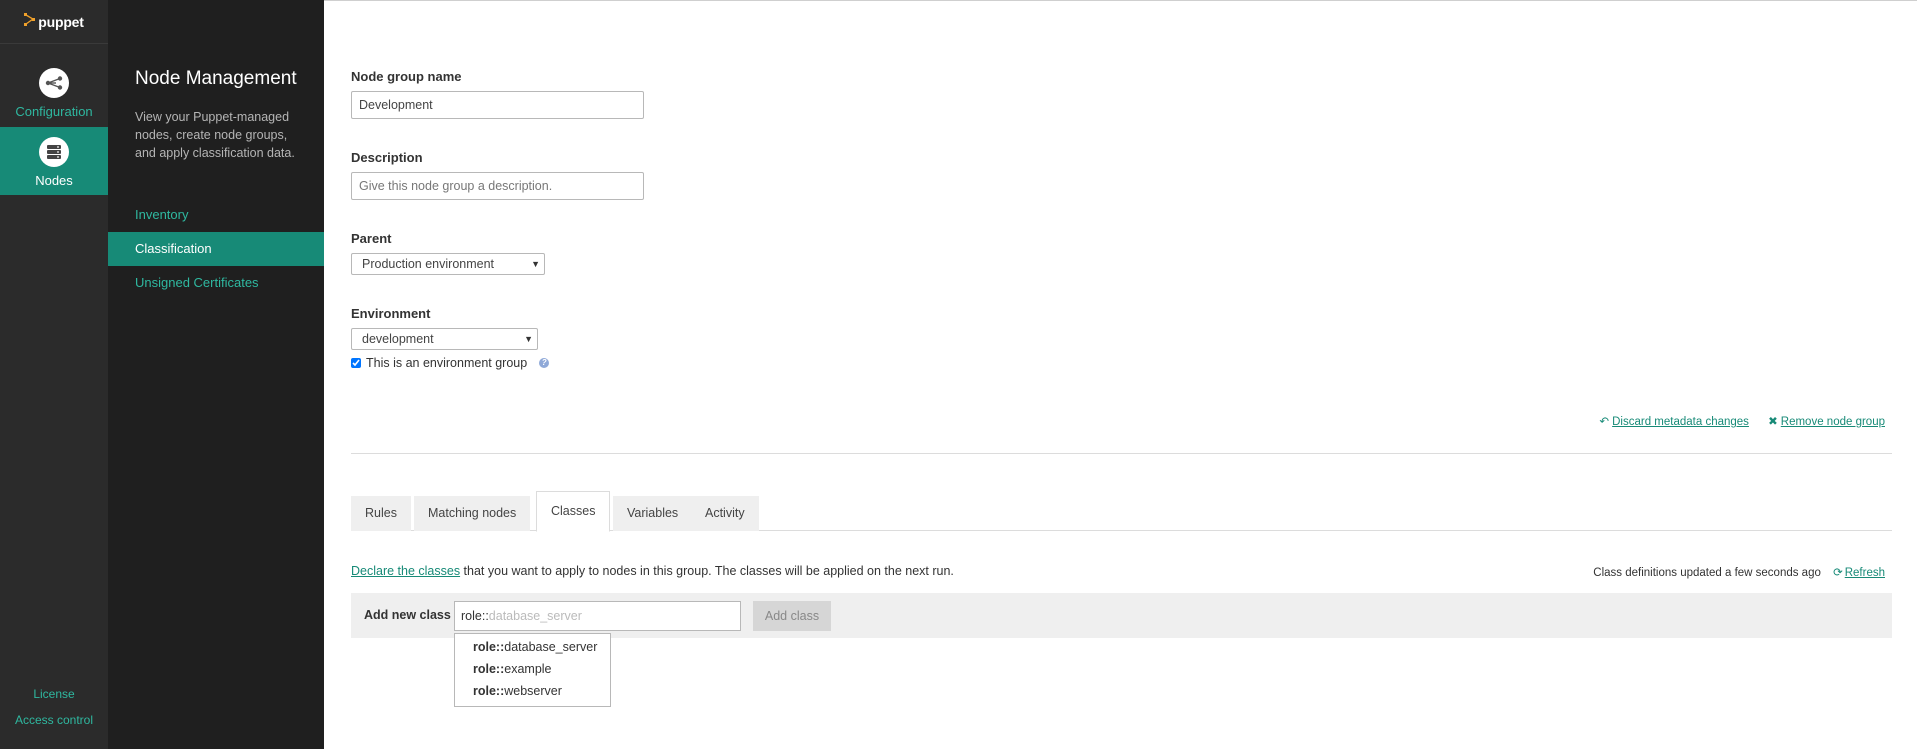 The image size is (1917, 749). I want to click on suggestion-rest: example, so click(528, 669).